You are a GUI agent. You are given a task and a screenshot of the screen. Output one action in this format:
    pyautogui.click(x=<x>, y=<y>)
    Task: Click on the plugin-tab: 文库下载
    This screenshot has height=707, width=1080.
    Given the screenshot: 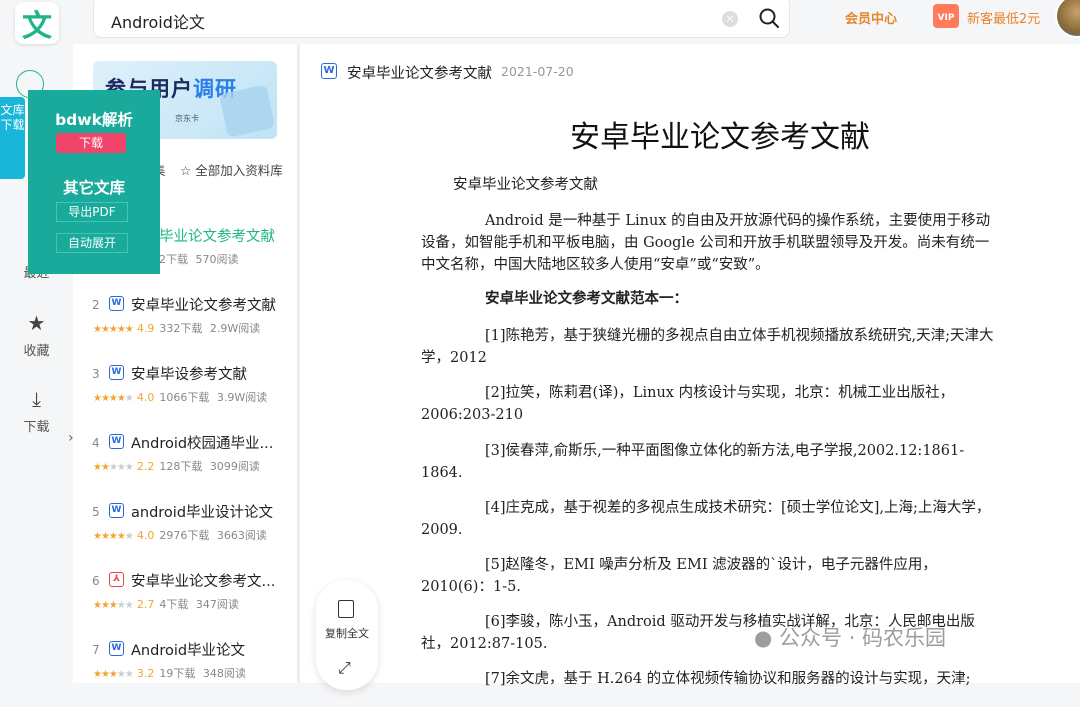 What is the action you would take?
    pyautogui.click(x=12, y=138)
    